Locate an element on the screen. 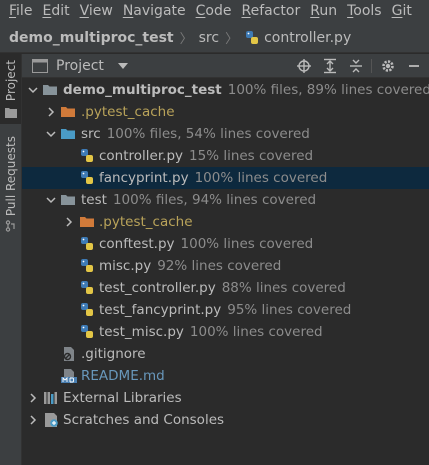 This screenshot has width=429, height=465. menu-code: Code is located at coordinates (214, 11).